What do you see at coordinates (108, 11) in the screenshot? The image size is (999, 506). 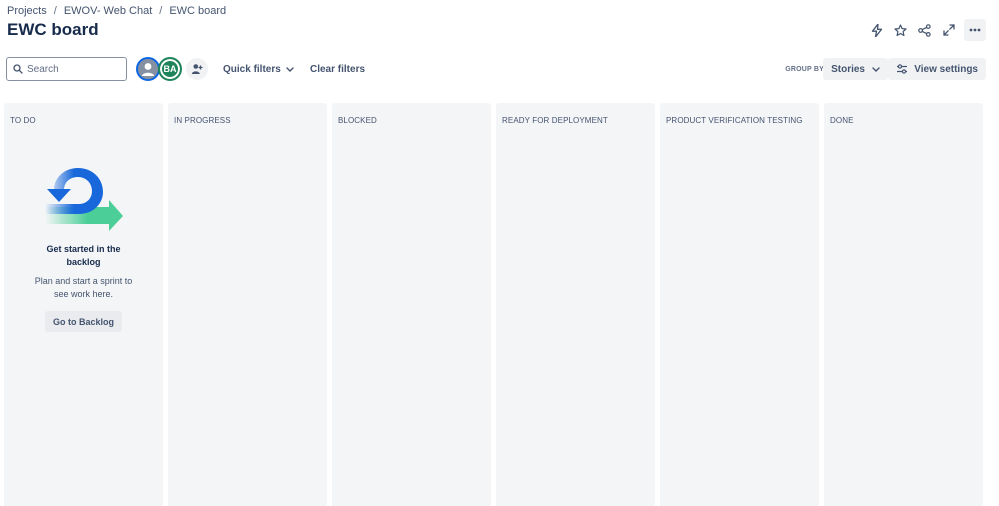 I see `breadcrumb-project: EWOV- Web Chat` at bounding box center [108, 11].